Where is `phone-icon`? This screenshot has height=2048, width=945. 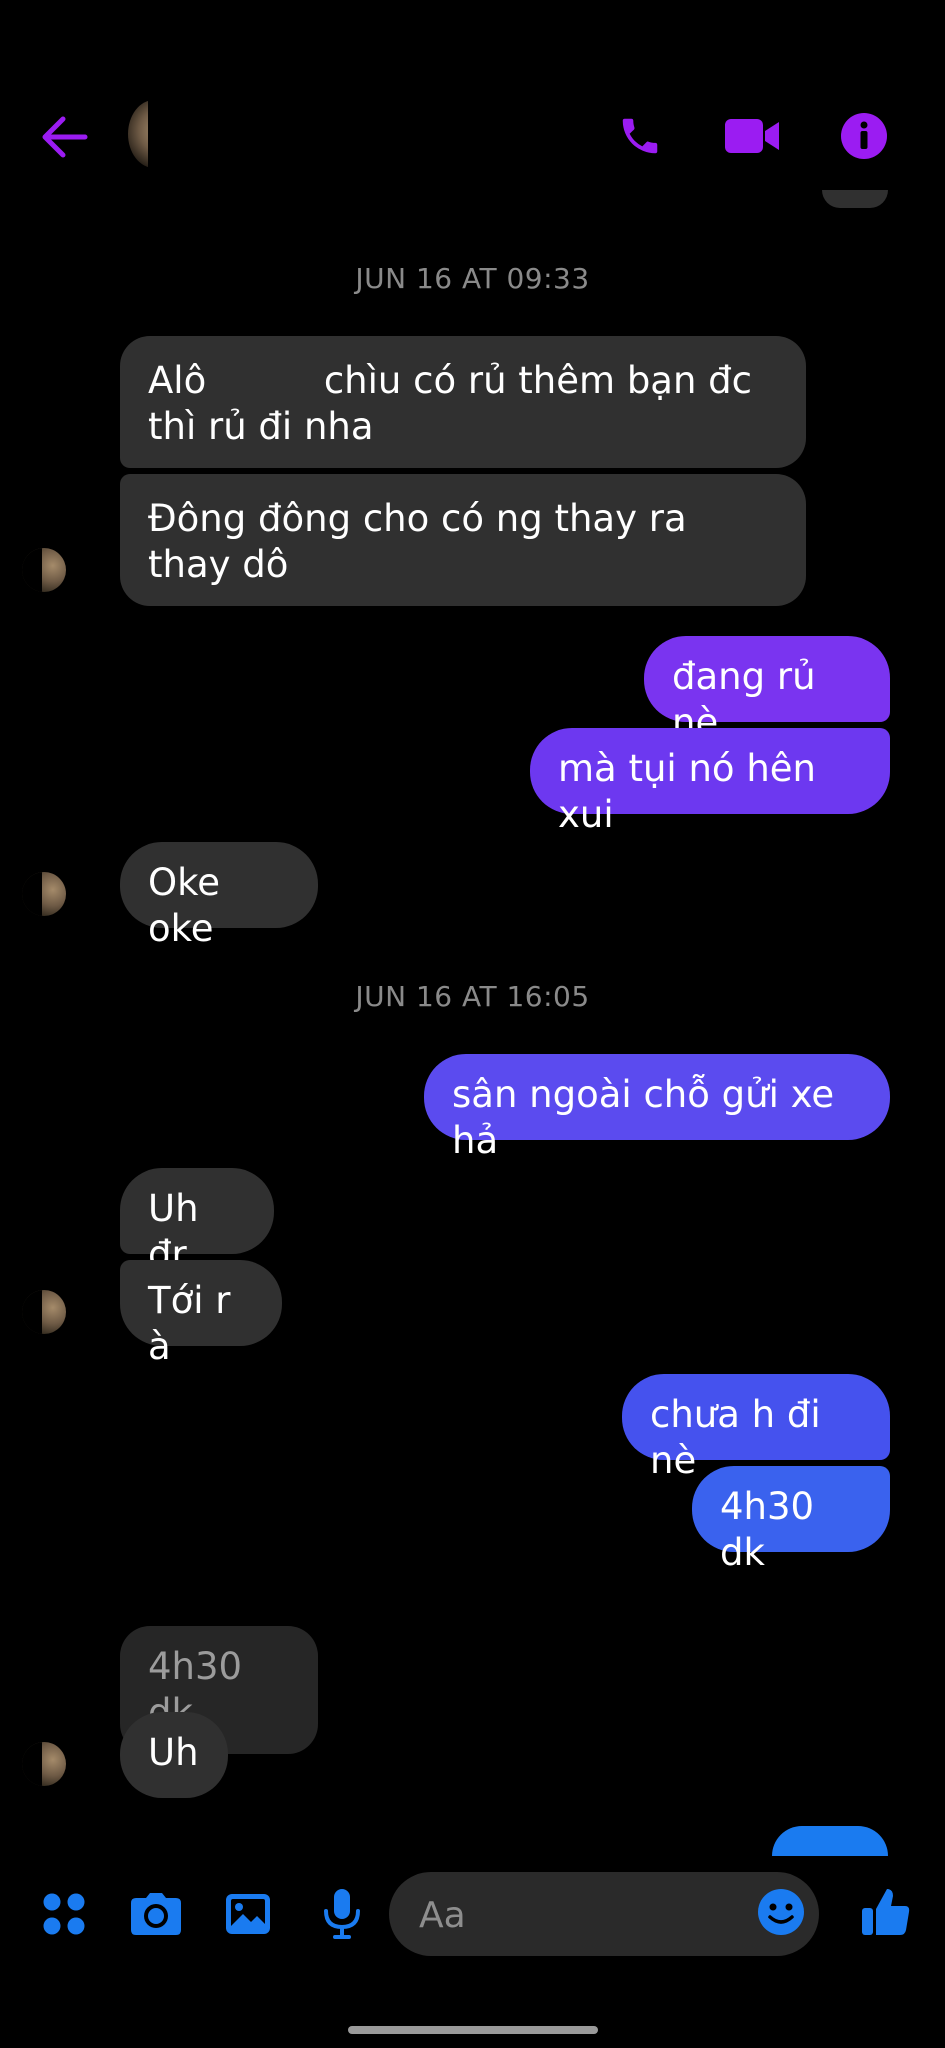 phone-icon is located at coordinates (640, 136).